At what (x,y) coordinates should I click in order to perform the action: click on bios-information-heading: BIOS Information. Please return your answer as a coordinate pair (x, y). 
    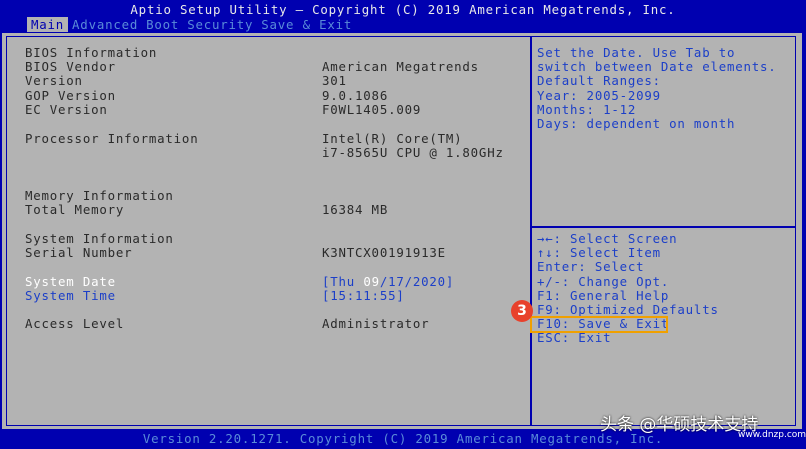
    Looking at the image, I should click on (91, 52).